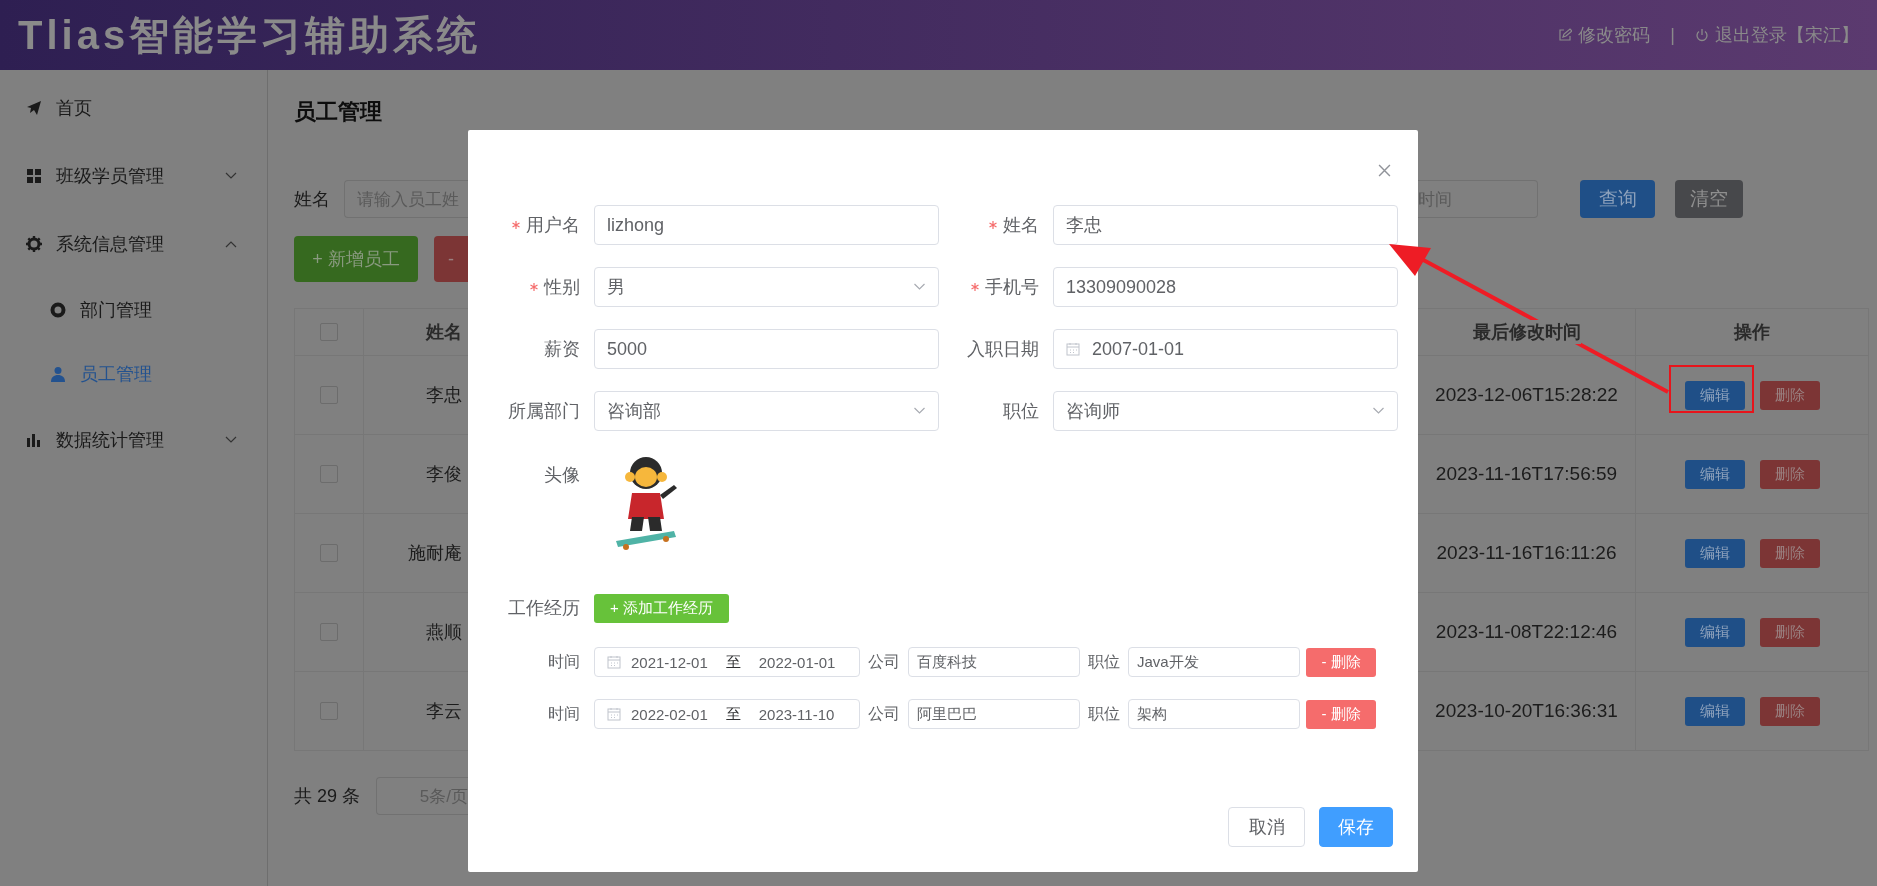 The width and height of the screenshot is (1877, 886). I want to click on table-cell: 2023-11-08T22:12:46, so click(1526, 632).